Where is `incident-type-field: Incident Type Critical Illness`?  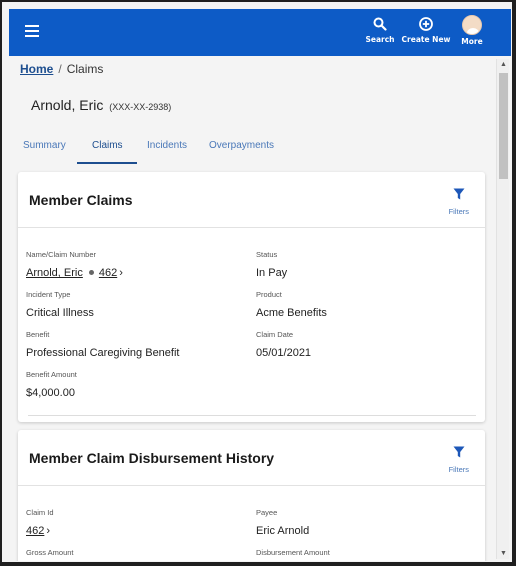 incident-type-field: Incident Type Critical Illness is located at coordinates (60, 305).